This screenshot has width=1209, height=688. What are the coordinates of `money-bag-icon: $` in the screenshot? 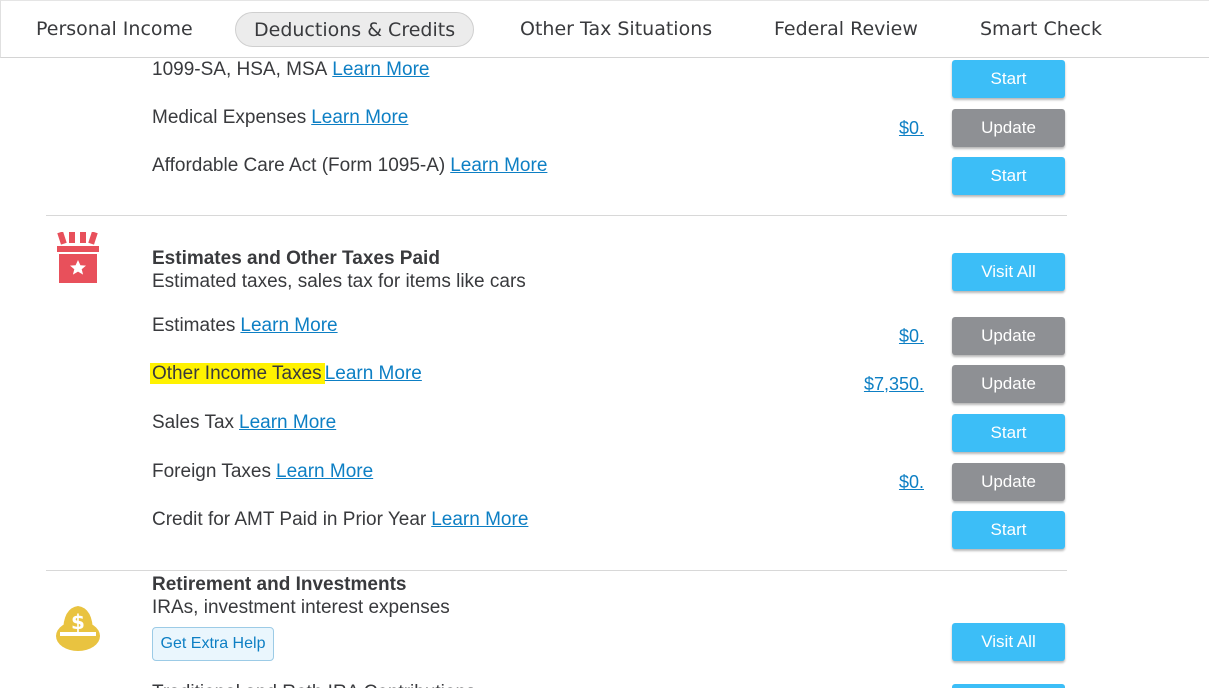 It's located at (78, 629).